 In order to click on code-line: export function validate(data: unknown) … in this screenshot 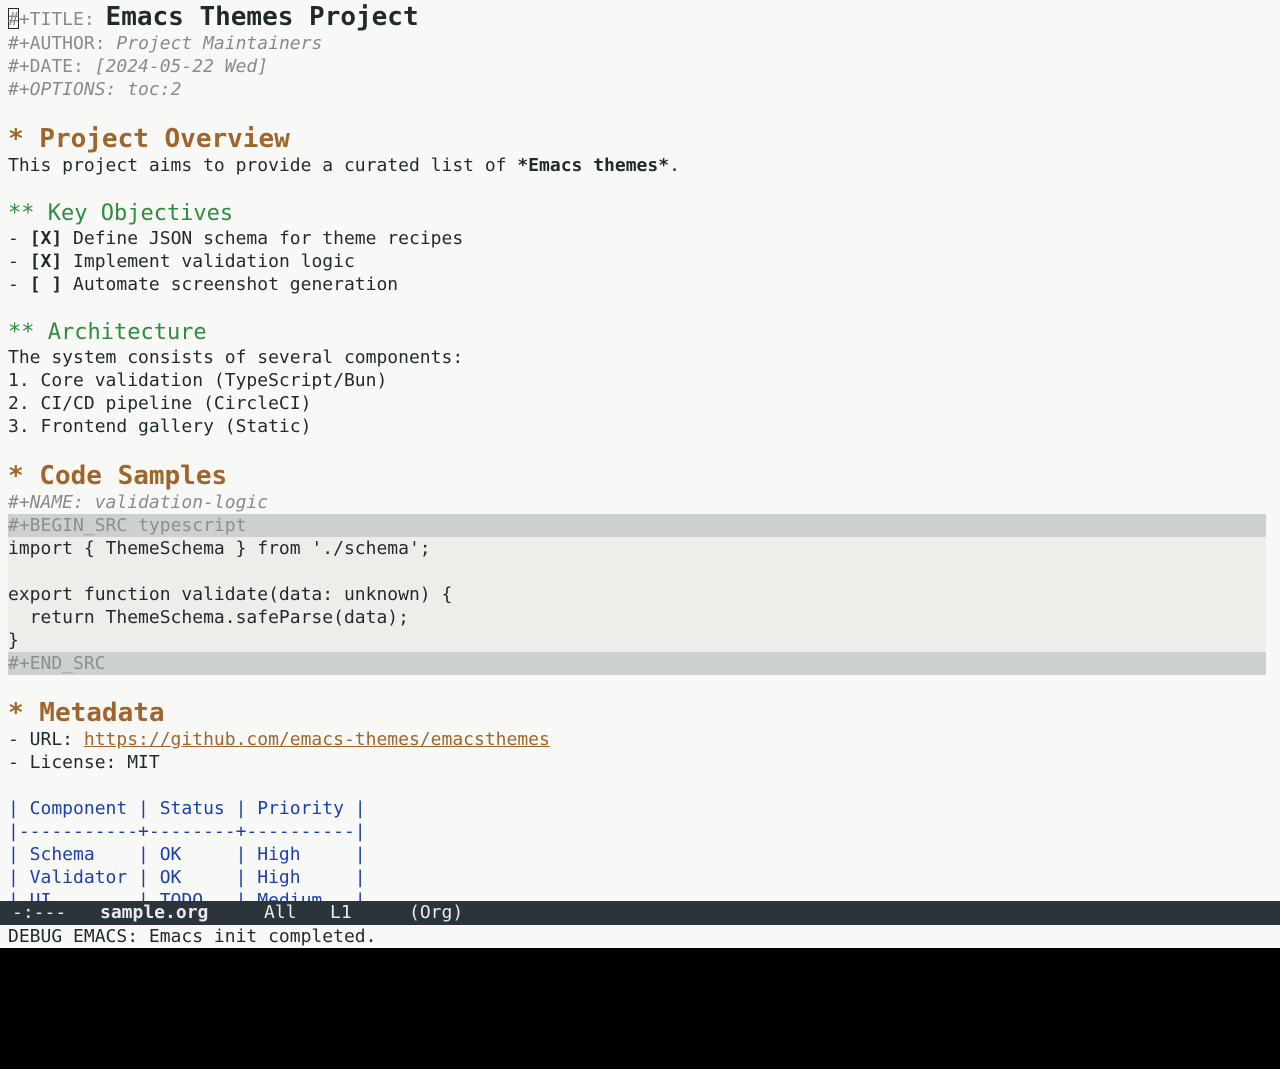, I will do `click(230, 594)`.